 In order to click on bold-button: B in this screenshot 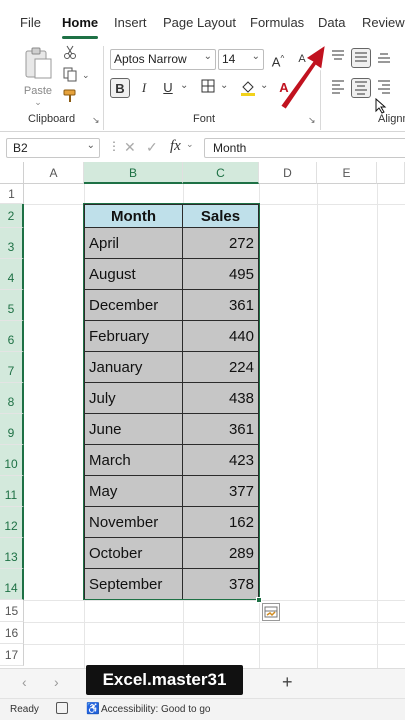, I will do `click(120, 88)`.